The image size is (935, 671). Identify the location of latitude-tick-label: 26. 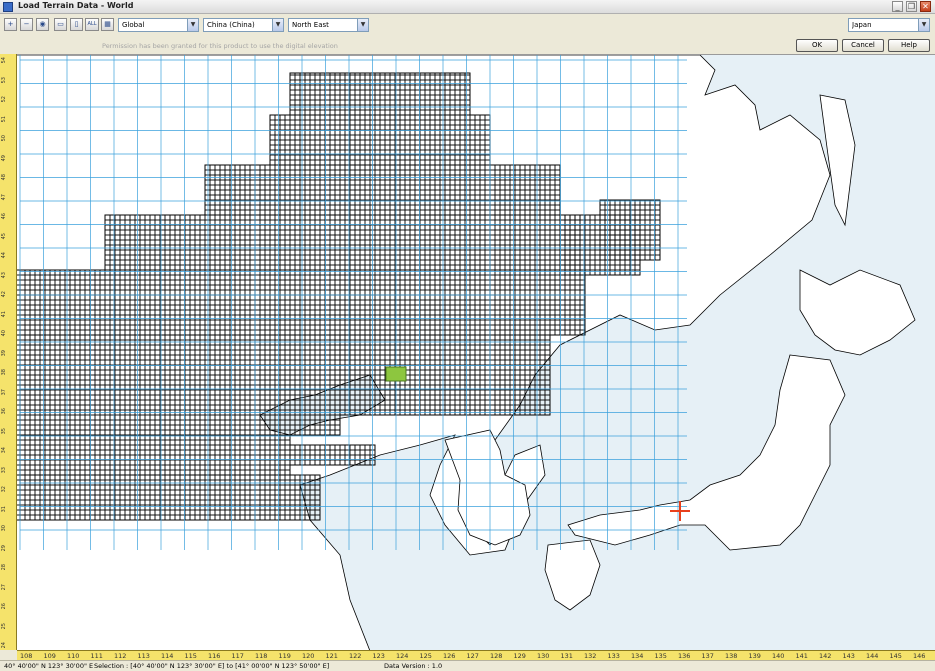
(4, 606).